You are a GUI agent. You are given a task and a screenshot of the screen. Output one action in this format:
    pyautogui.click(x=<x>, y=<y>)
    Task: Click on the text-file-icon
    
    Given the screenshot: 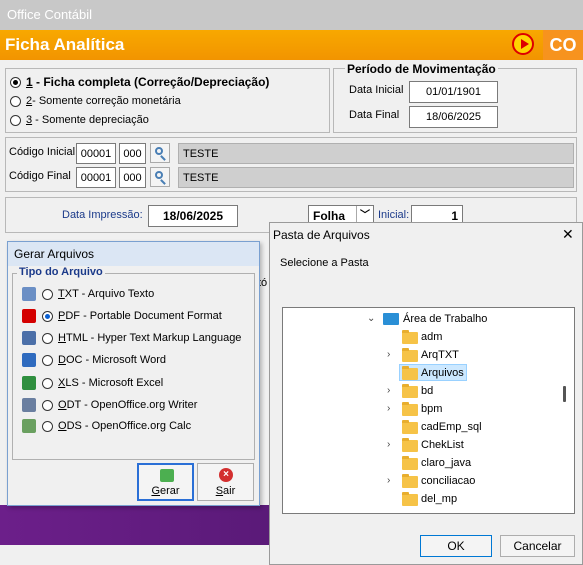 What is the action you would take?
    pyautogui.click(x=29, y=294)
    